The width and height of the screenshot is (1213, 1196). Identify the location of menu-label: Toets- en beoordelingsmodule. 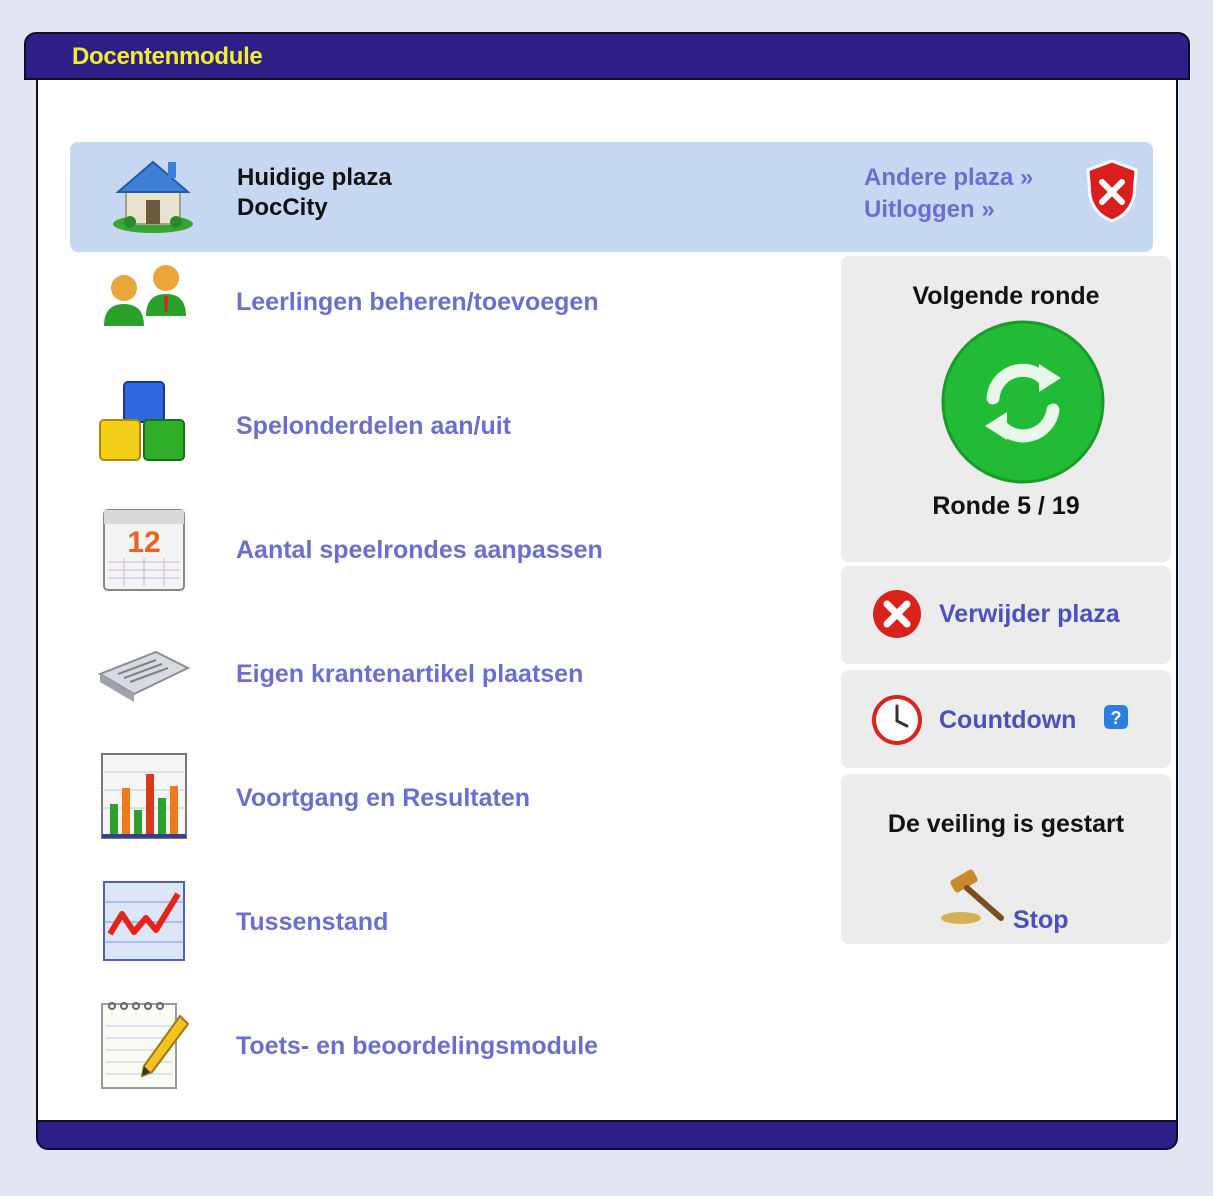
(417, 1046).